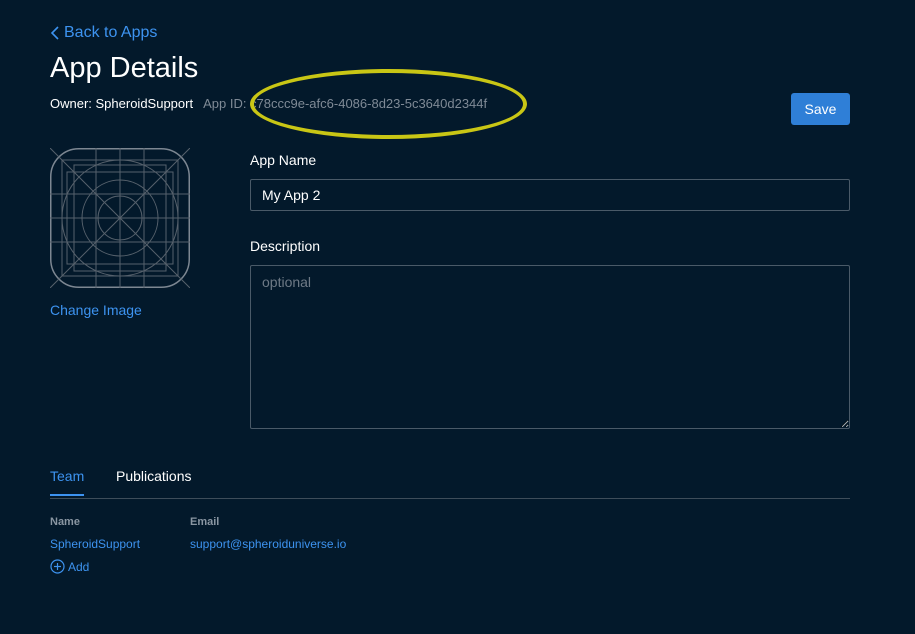 The height and width of the screenshot is (634, 915). What do you see at coordinates (268, 544) in the screenshot?
I see `team-member-email: support@spheroiduniverse.io` at bounding box center [268, 544].